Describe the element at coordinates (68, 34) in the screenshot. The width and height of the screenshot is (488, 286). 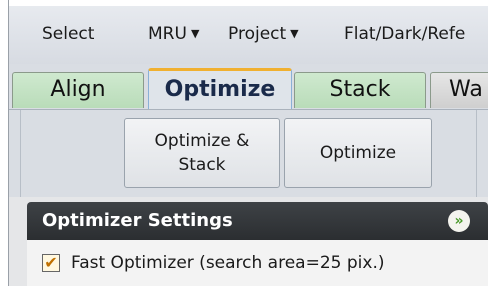
I see `menu-select: Select` at that location.